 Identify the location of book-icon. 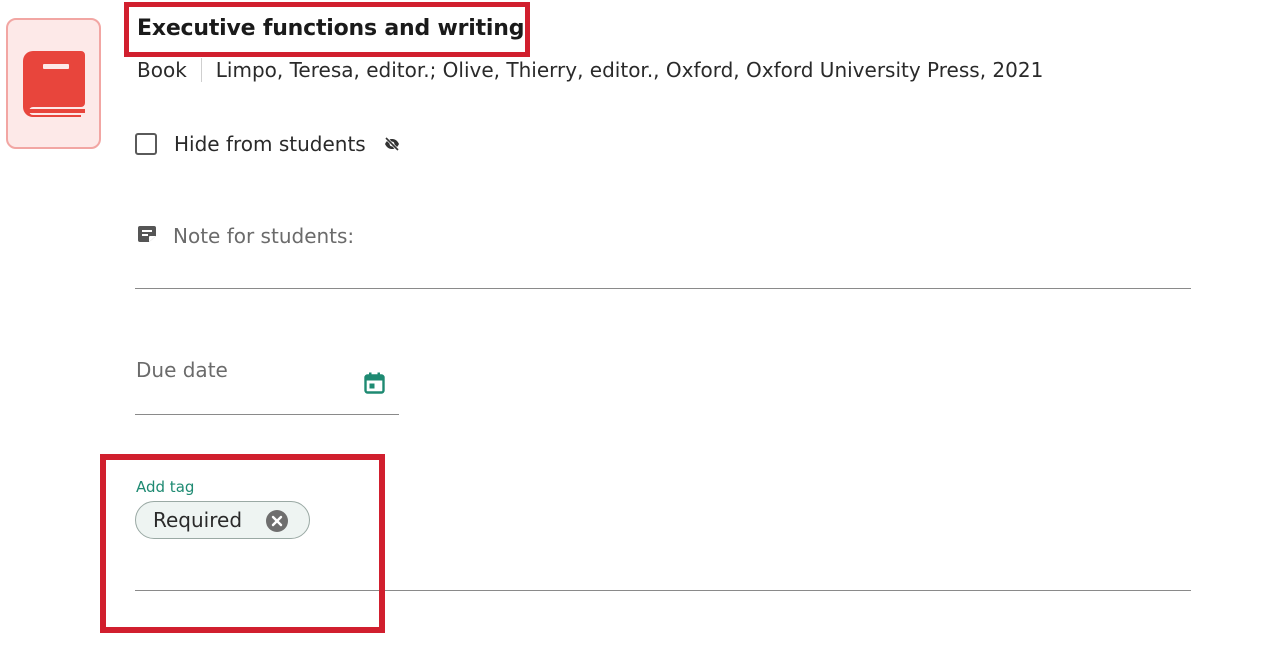
(54, 84).